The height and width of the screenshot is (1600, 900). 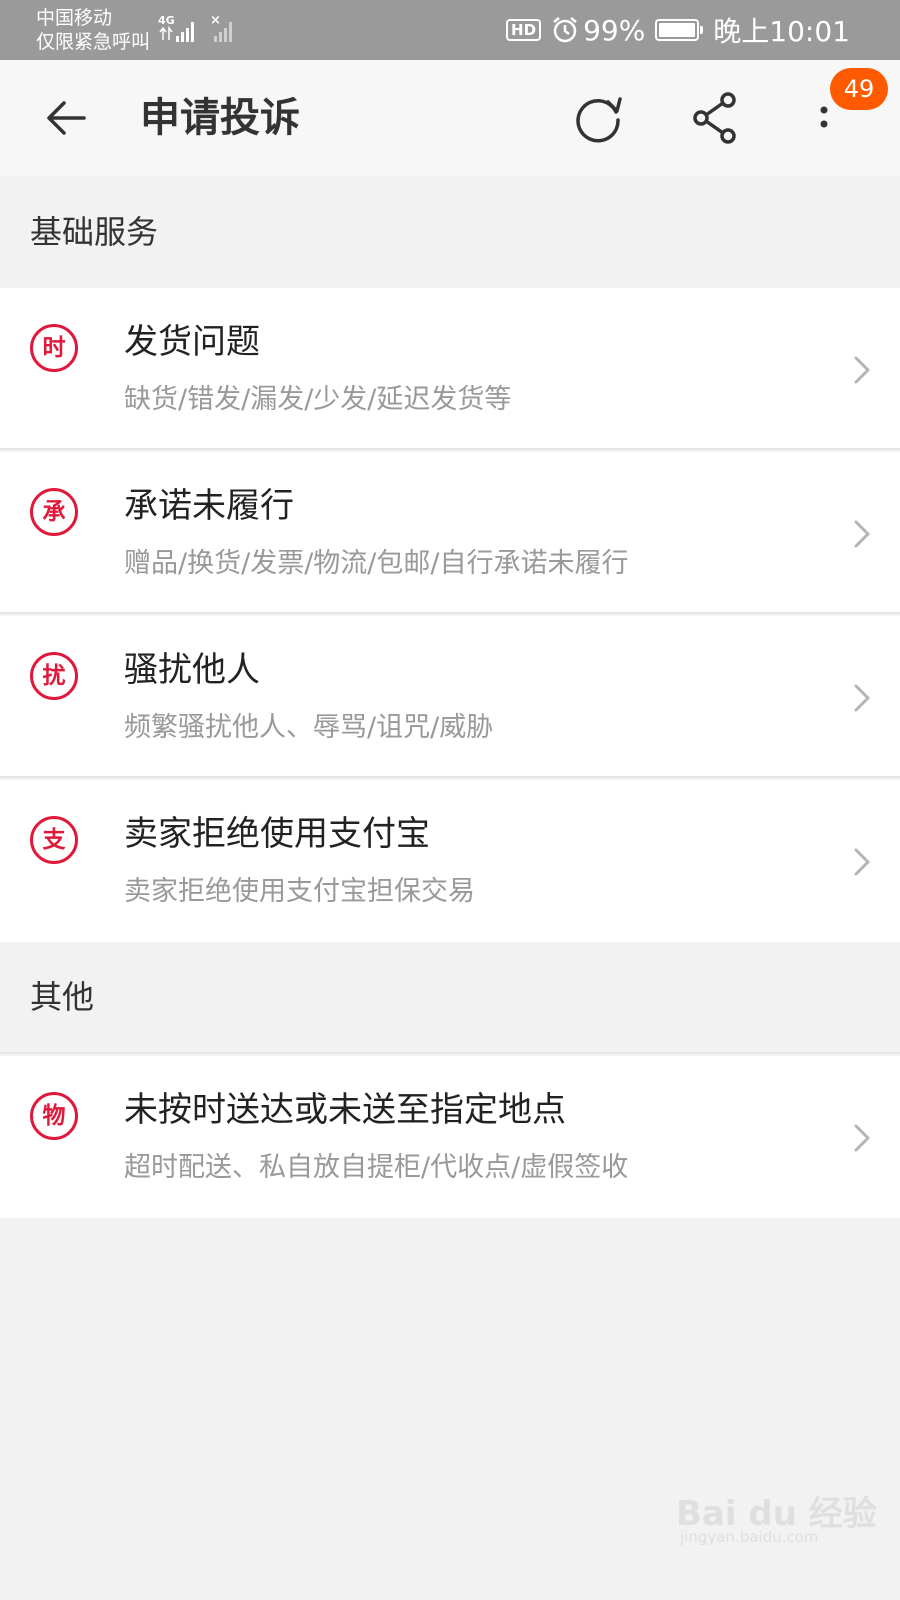 I want to click on page-title: 申请投诉, so click(x=220, y=118).